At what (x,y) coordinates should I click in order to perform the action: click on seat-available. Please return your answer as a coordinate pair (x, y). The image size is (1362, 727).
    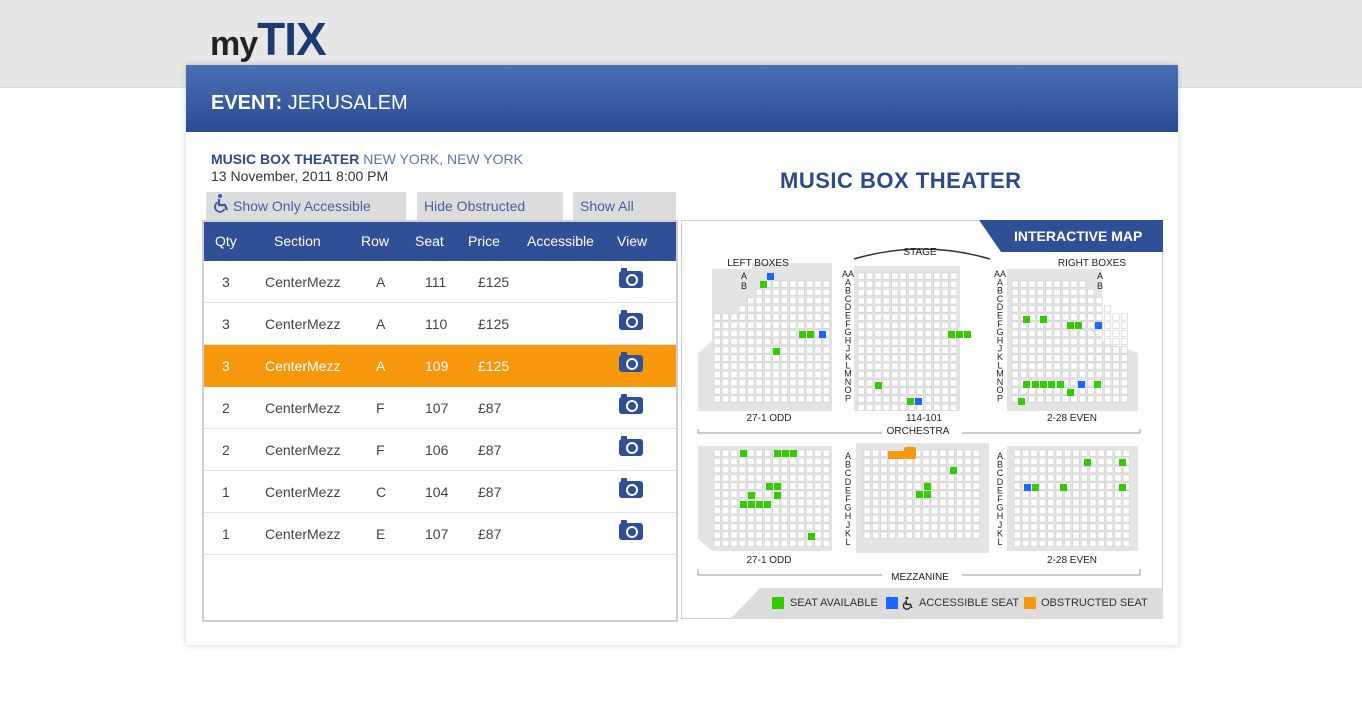
    Looking at the image, I should click on (811, 536).